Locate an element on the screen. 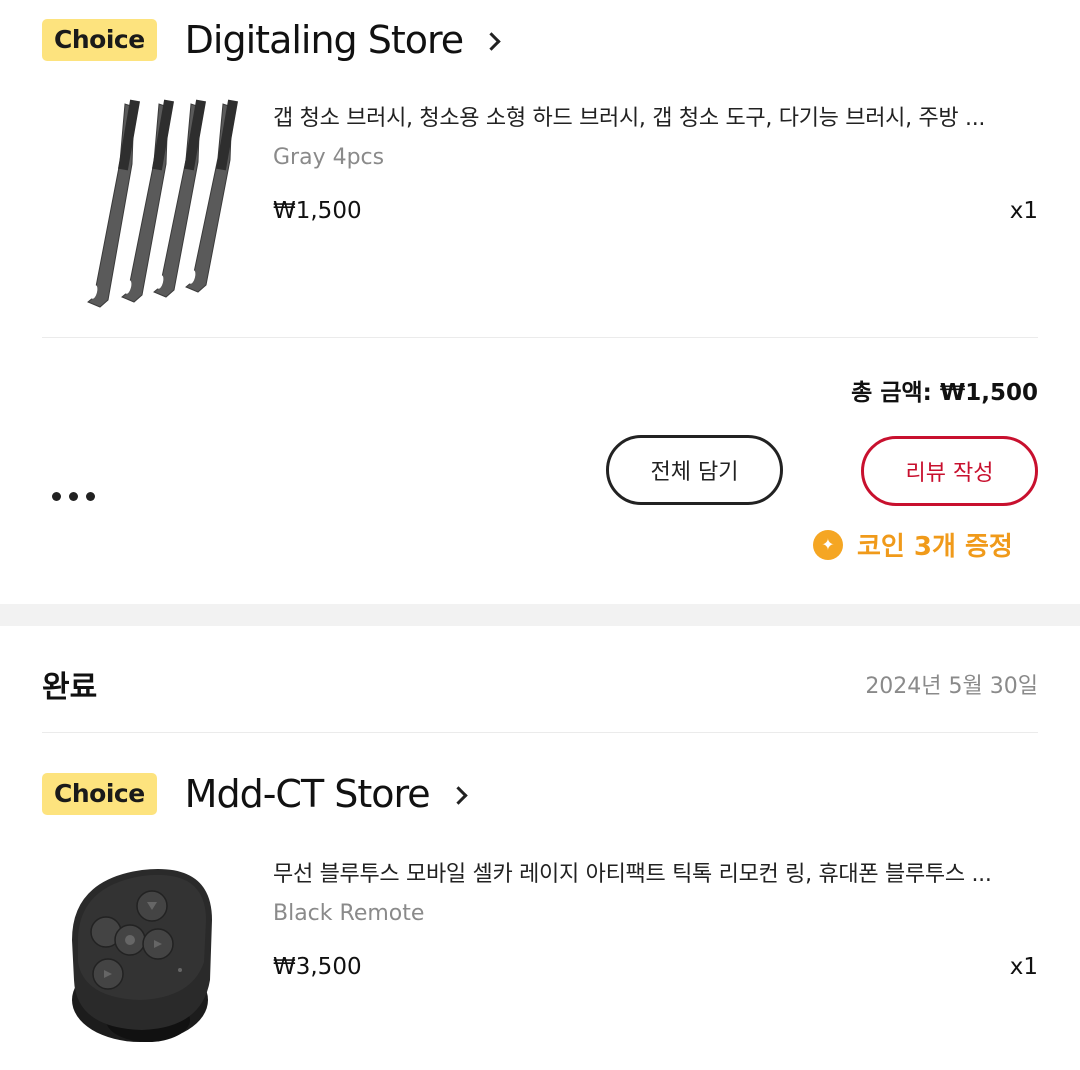 This screenshot has width=1080, height=1070. coin-reward: ✦ 코인 3개 증정 is located at coordinates (913, 544).